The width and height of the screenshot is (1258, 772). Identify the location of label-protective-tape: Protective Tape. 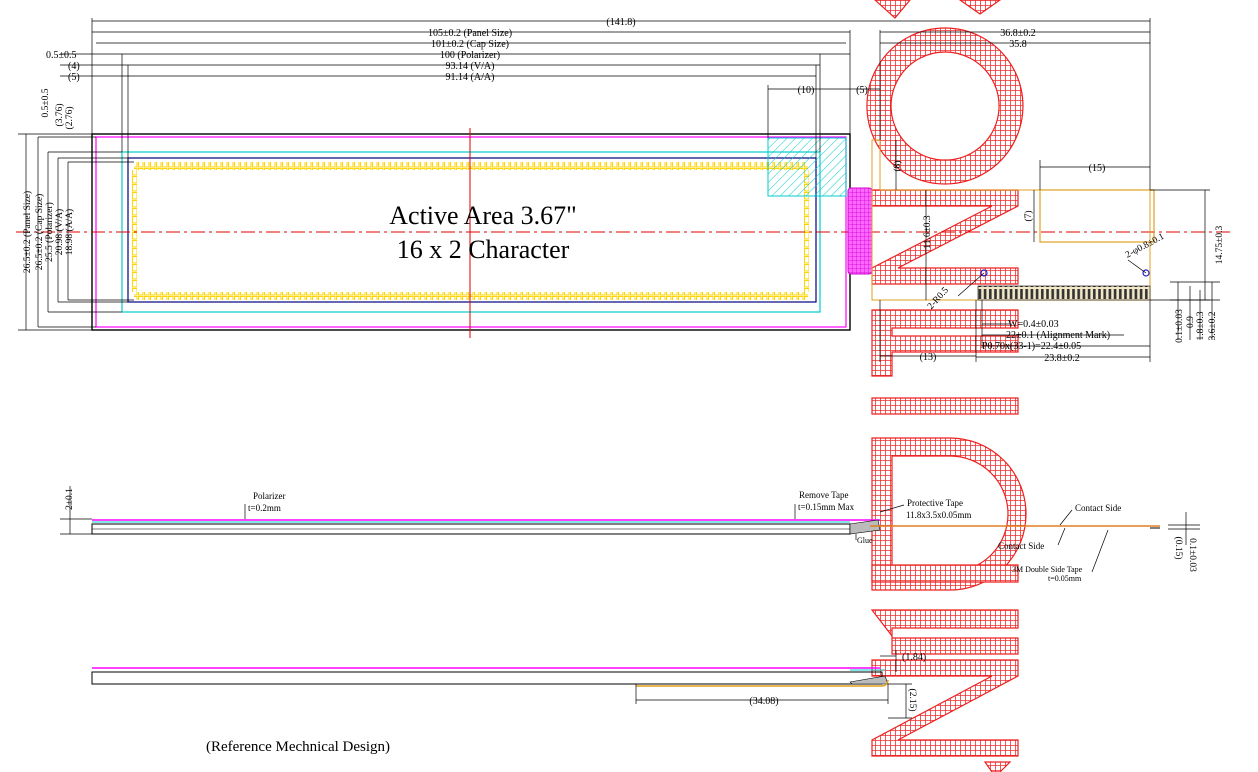
(935, 503).